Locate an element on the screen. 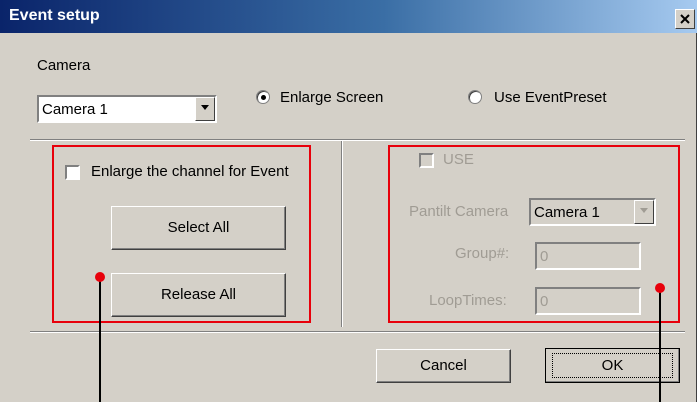 This screenshot has height=402, width=697. enlarge-screen-radio is located at coordinates (263, 97).